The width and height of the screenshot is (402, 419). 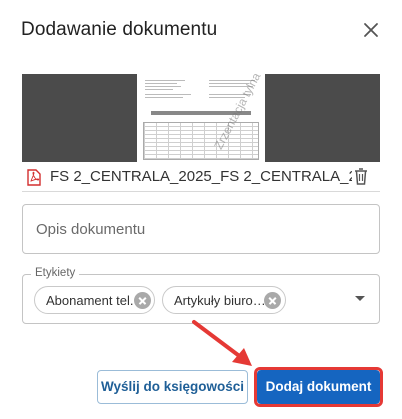 I want to click on dialog-title: Dodawanie dokumentu, so click(x=119, y=29).